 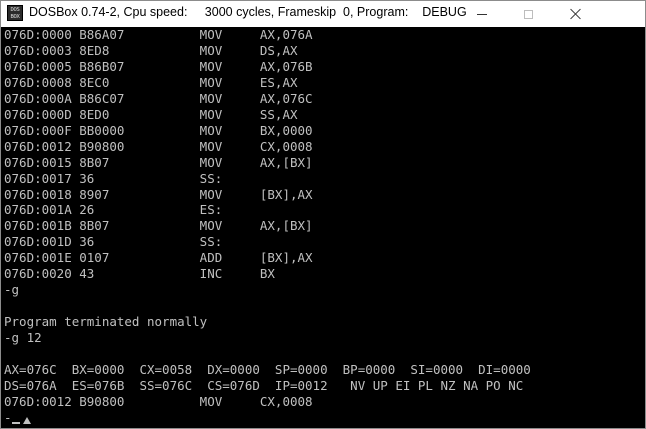 What do you see at coordinates (158, 34) in the screenshot?
I see `console-line: 076D:0000 B86A07 MOV AX,076A` at bounding box center [158, 34].